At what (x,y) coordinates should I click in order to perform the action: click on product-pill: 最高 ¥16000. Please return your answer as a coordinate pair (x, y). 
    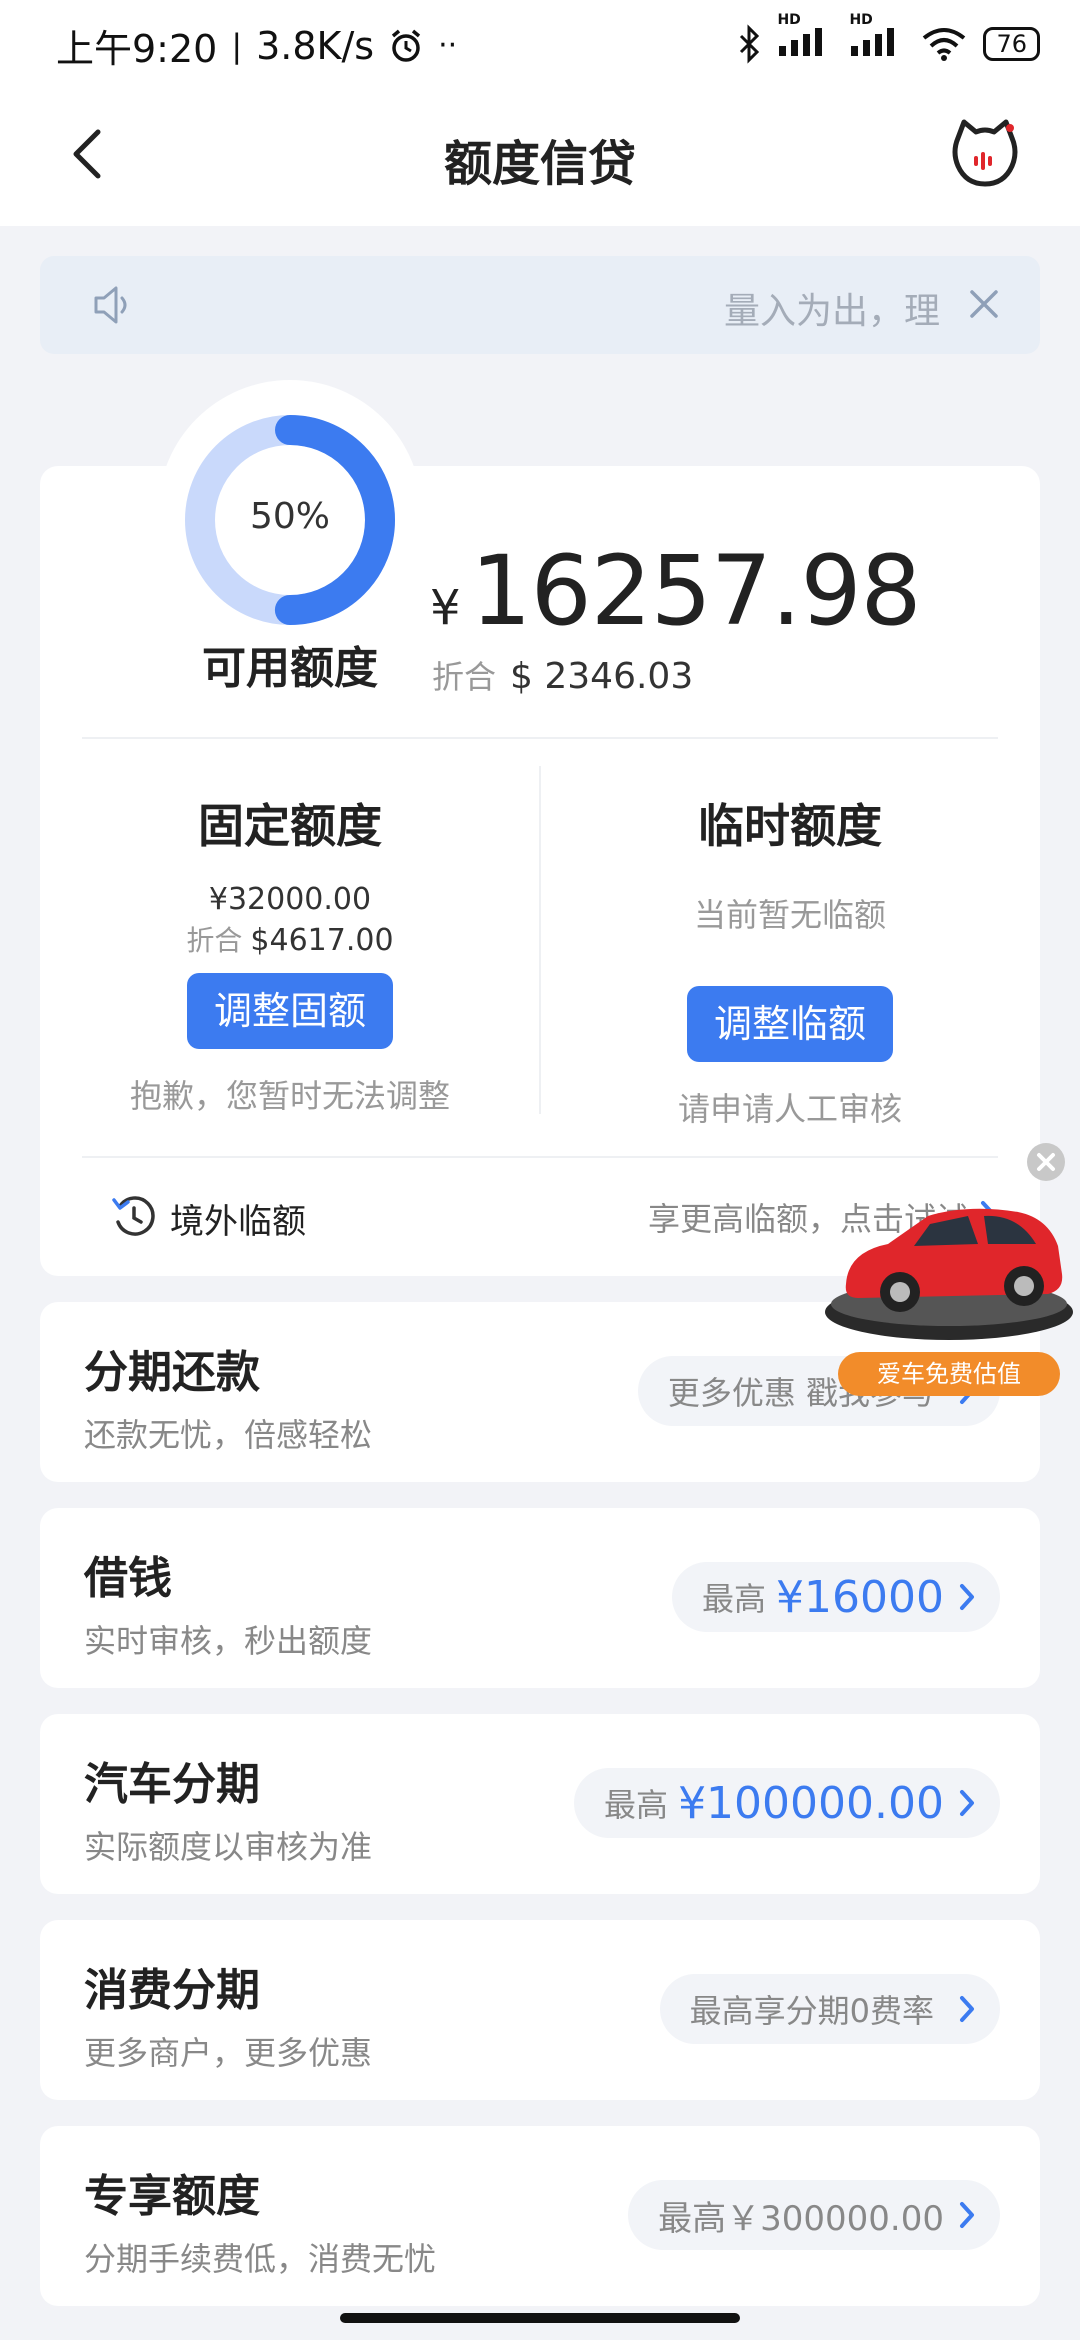
    Looking at the image, I should click on (836, 1597).